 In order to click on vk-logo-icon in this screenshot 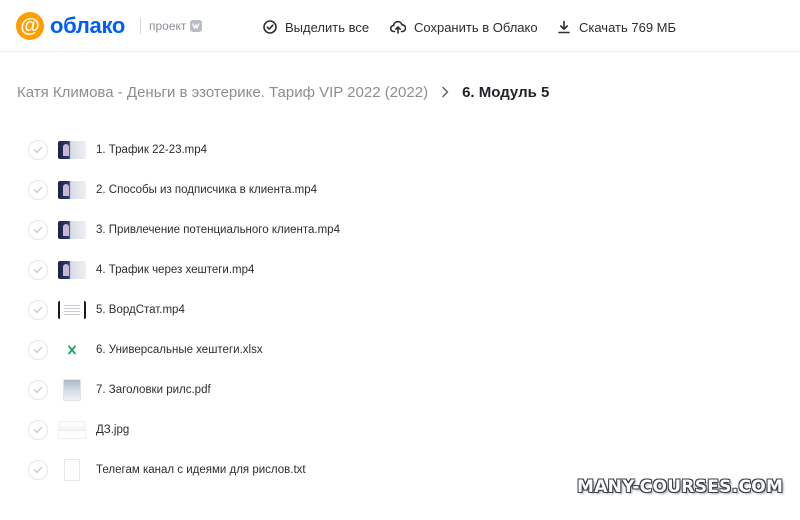, I will do `click(195, 26)`.